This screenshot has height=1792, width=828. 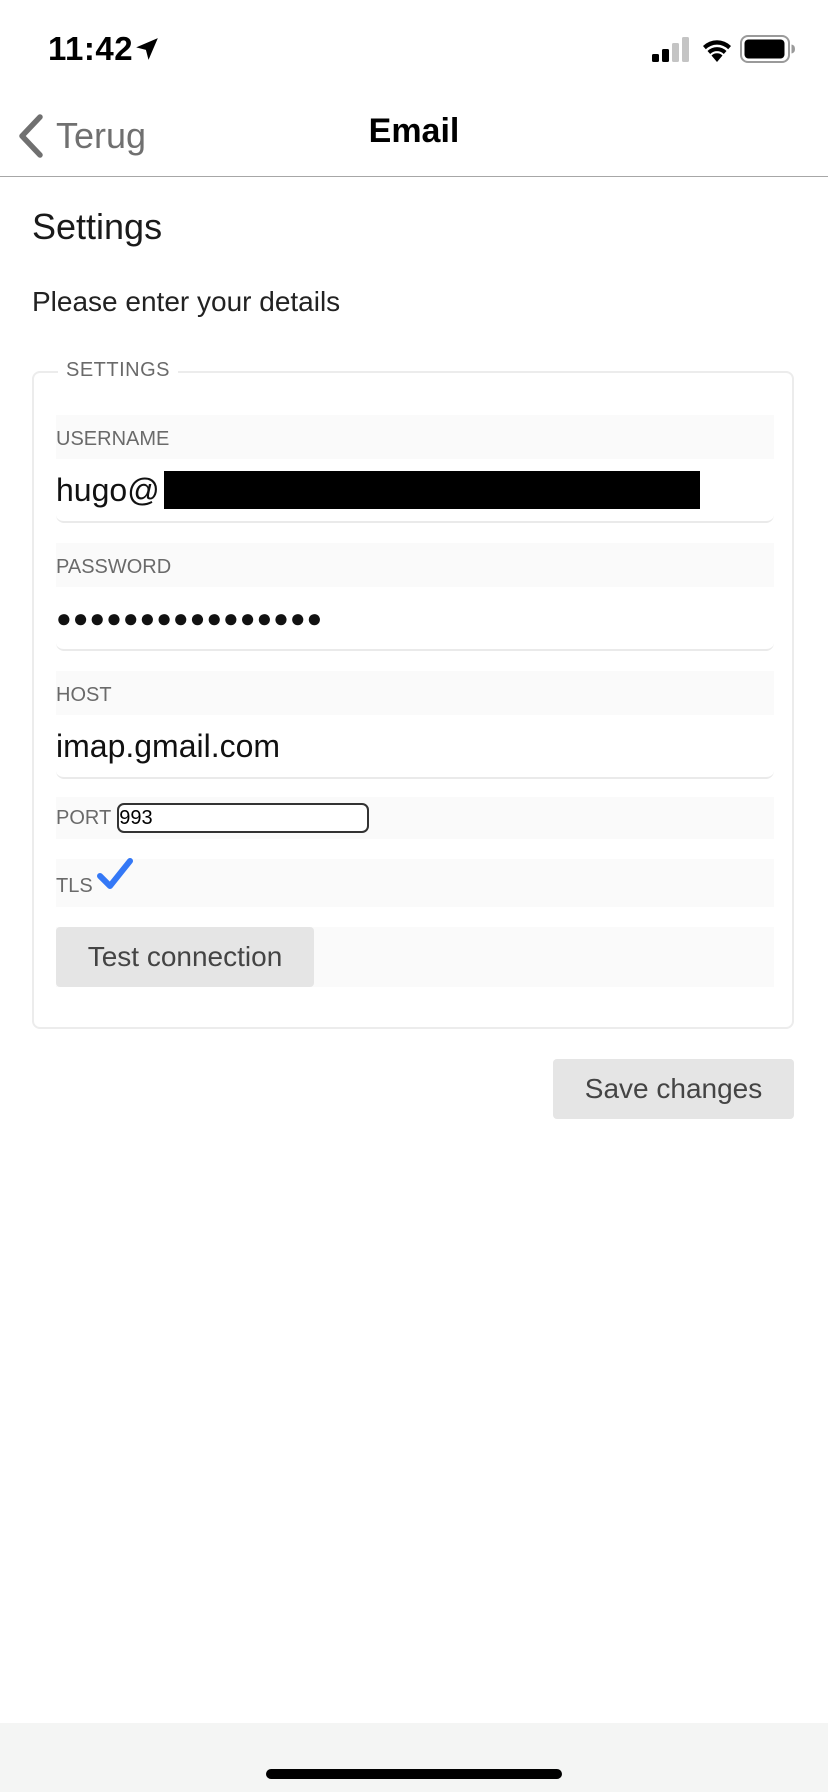 What do you see at coordinates (415, 747) in the screenshot?
I see `host-input: imap.gmail.com` at bounding box center [415, 747].